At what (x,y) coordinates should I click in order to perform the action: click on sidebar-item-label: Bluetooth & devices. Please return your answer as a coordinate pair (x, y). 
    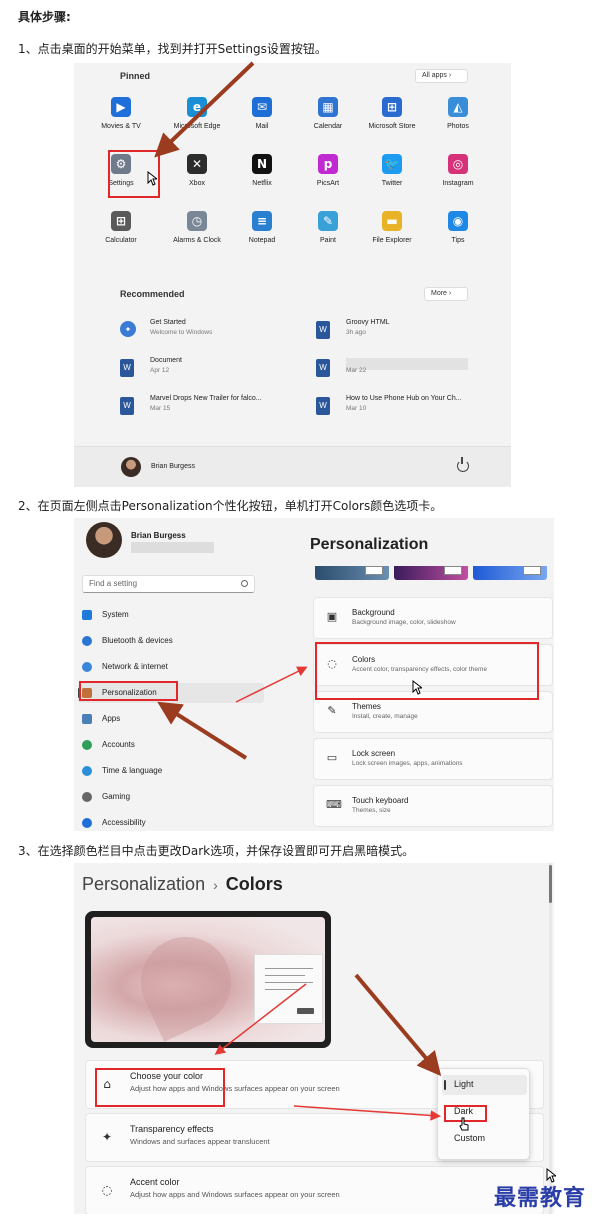
    Looking at the image, I should click on (137, 640).